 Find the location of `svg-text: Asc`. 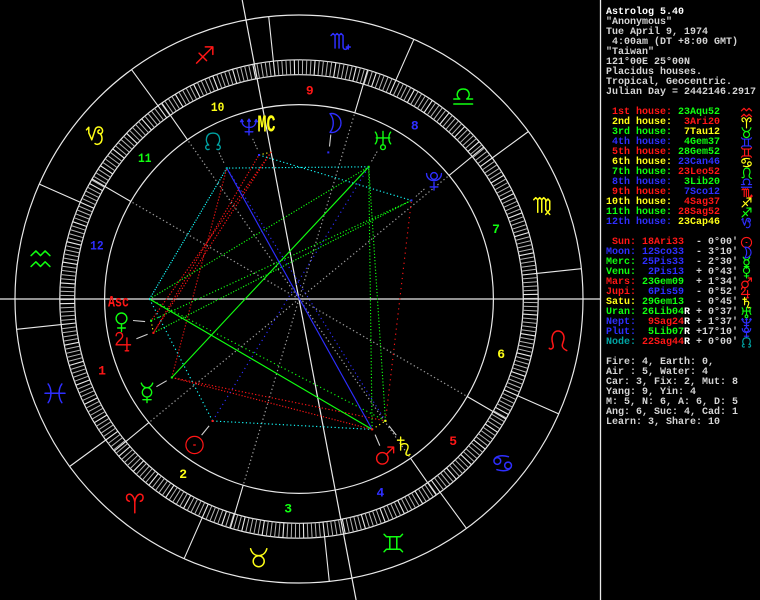

svg-text: Asc is located at coordinates (118, 303).